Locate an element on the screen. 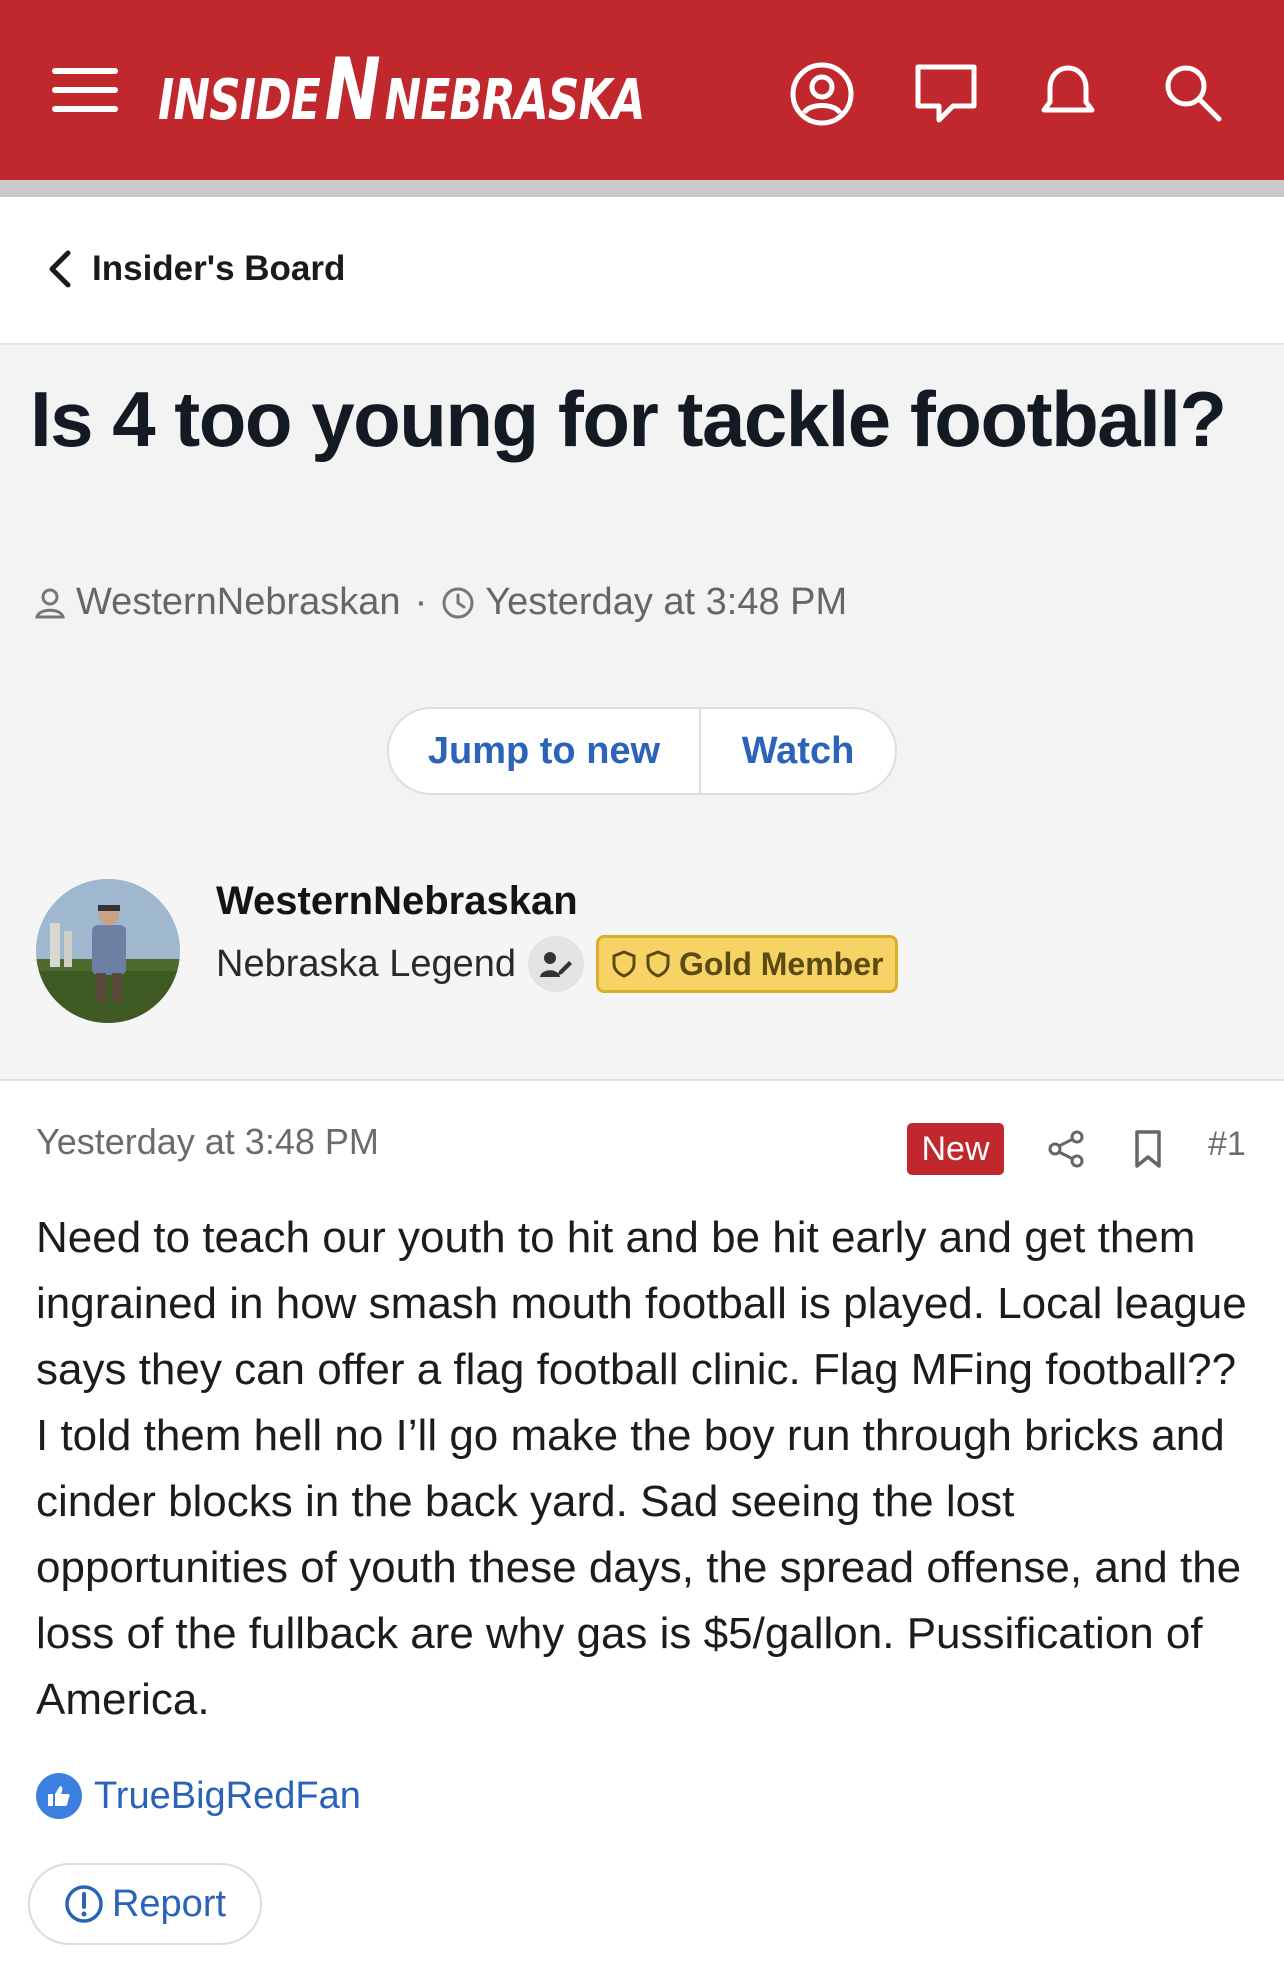  avatar is located at coordinates (108, 951).